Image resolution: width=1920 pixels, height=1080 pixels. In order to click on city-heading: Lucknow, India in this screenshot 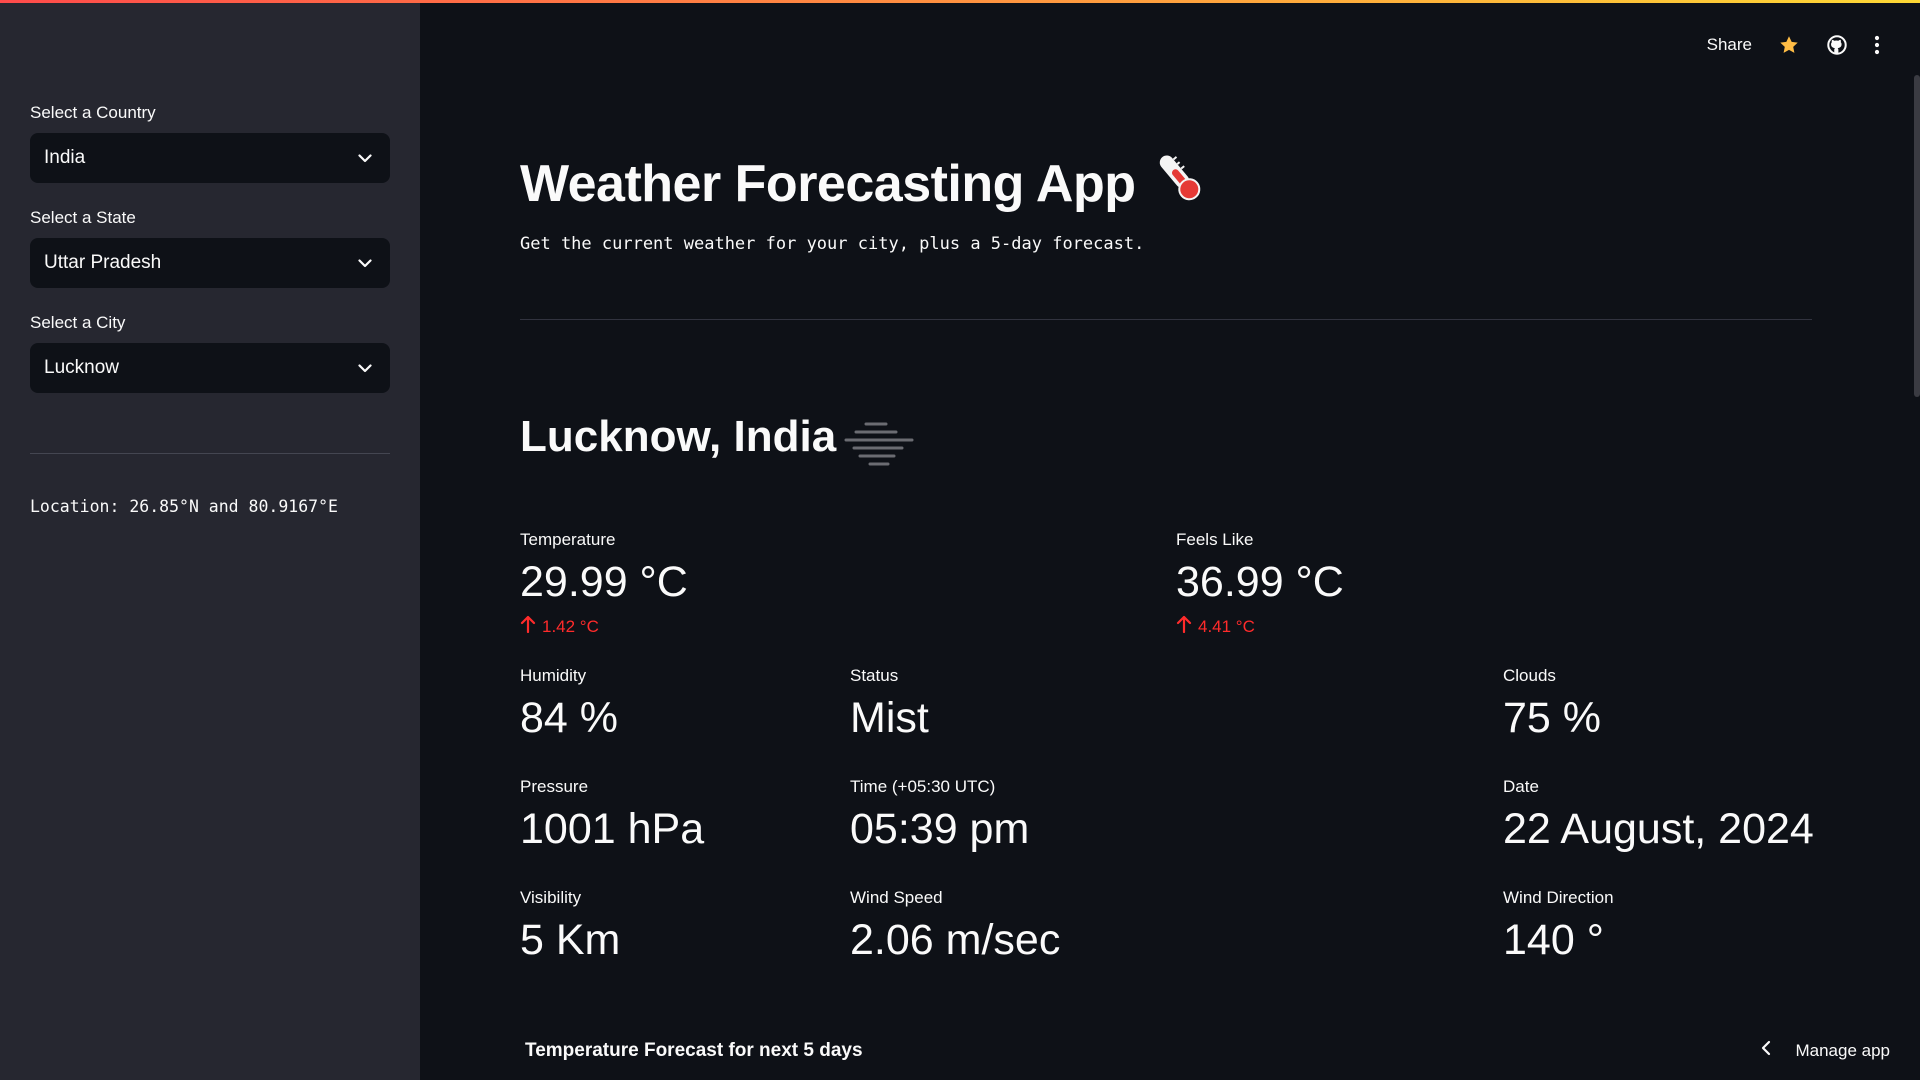, I will do `click(678, 436)`.